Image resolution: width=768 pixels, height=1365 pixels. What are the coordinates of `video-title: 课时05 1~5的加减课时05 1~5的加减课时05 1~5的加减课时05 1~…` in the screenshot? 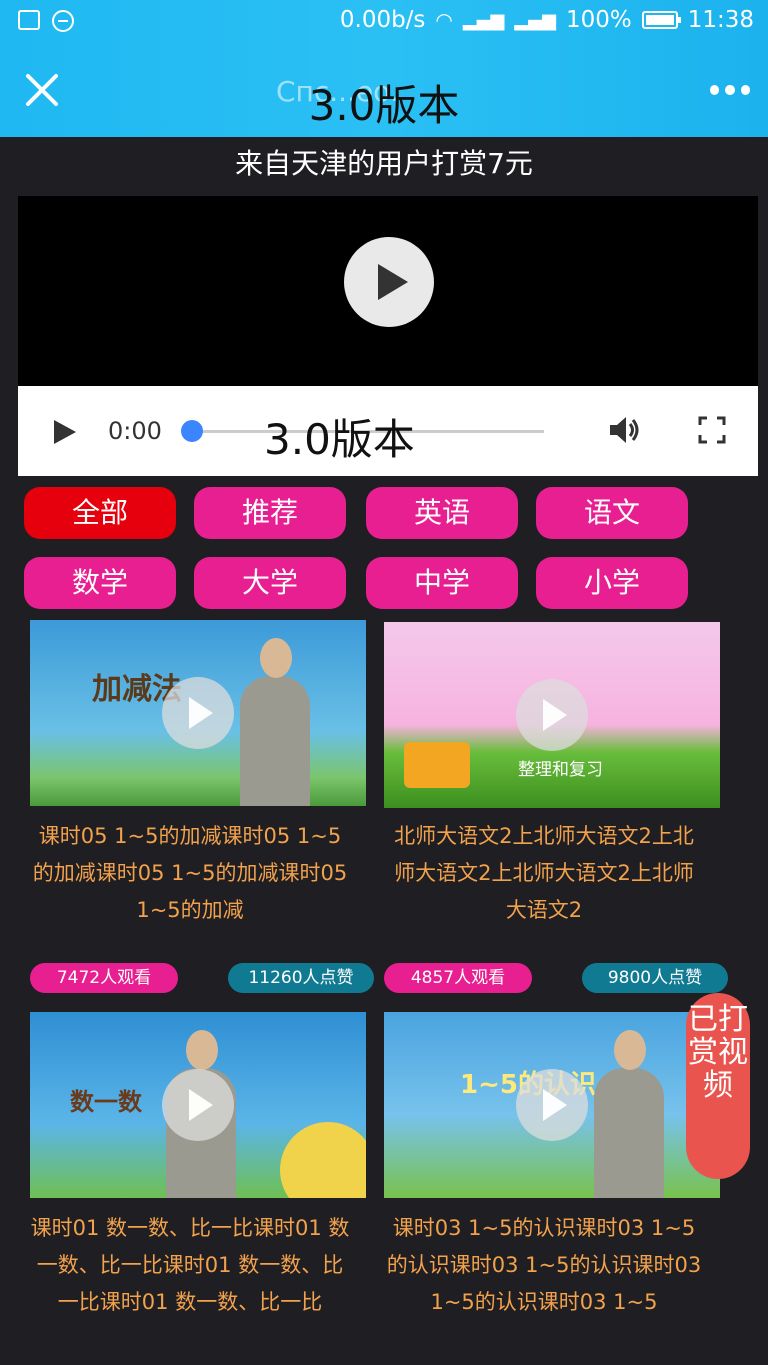 It's located at (190, 873).